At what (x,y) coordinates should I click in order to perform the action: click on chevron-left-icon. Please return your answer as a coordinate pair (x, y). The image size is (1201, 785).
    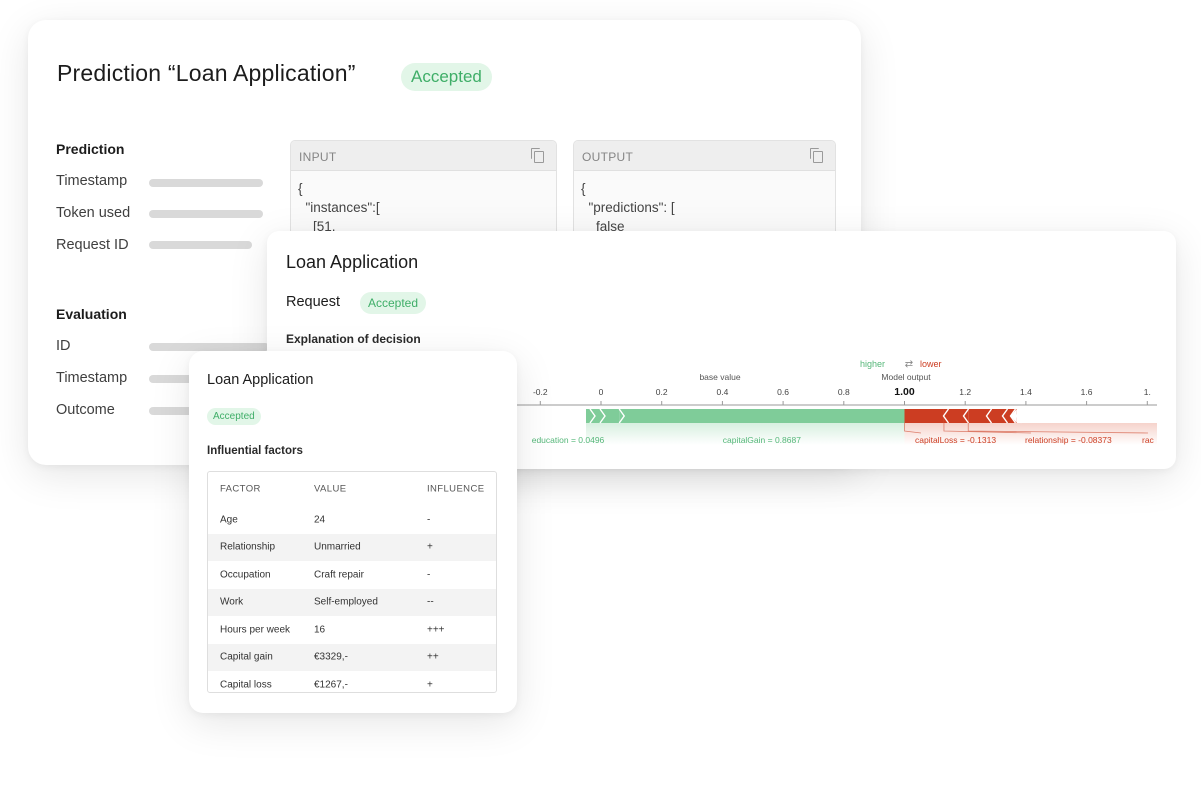
    Looking at the image, I should click on (1019, 416).